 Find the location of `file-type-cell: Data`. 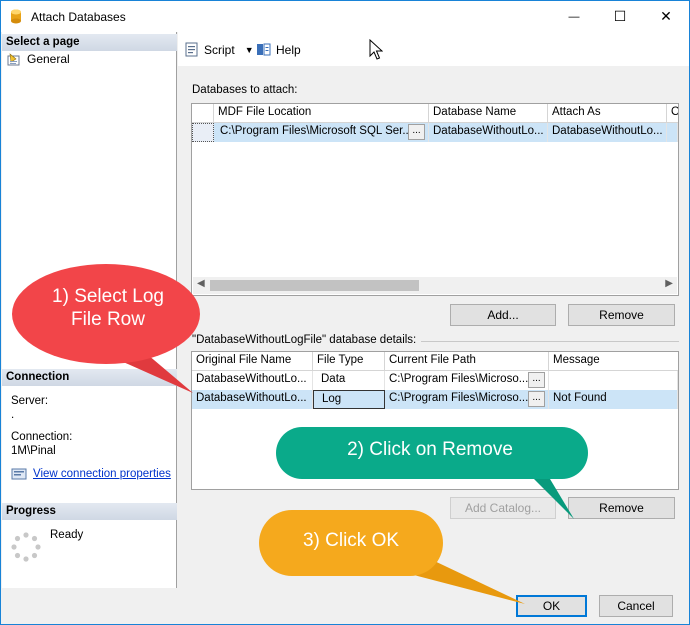

file-type-cell: Data is located at coordinates (349, 380).